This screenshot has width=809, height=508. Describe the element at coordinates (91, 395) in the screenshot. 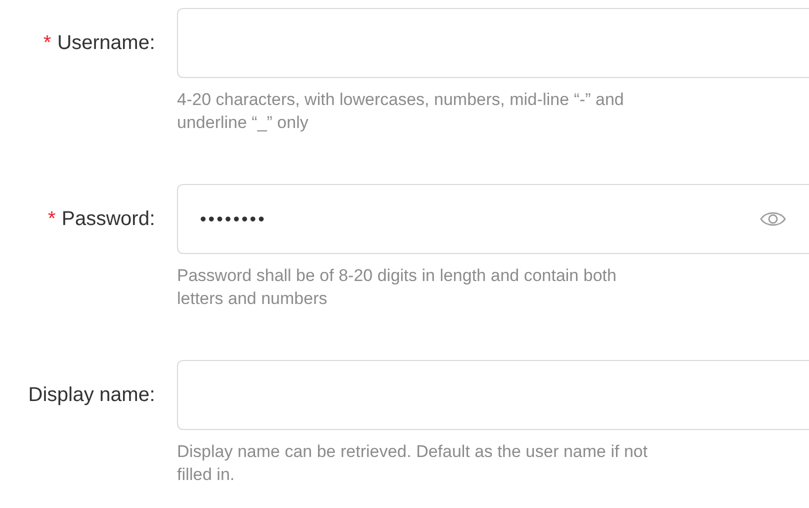

I see `field-label: Display name:` at that location.